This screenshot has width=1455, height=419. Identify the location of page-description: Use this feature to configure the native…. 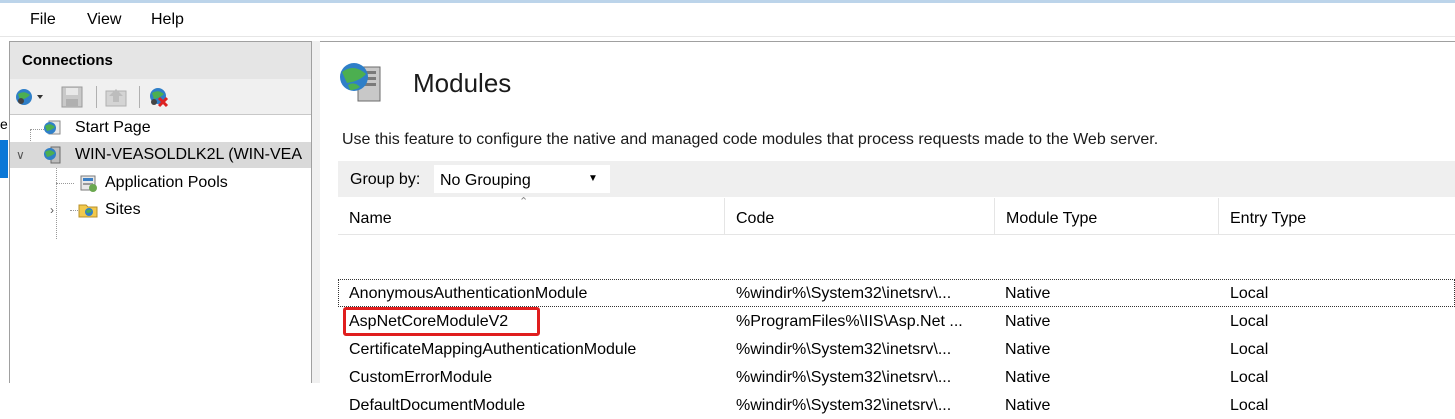
(750, 139).